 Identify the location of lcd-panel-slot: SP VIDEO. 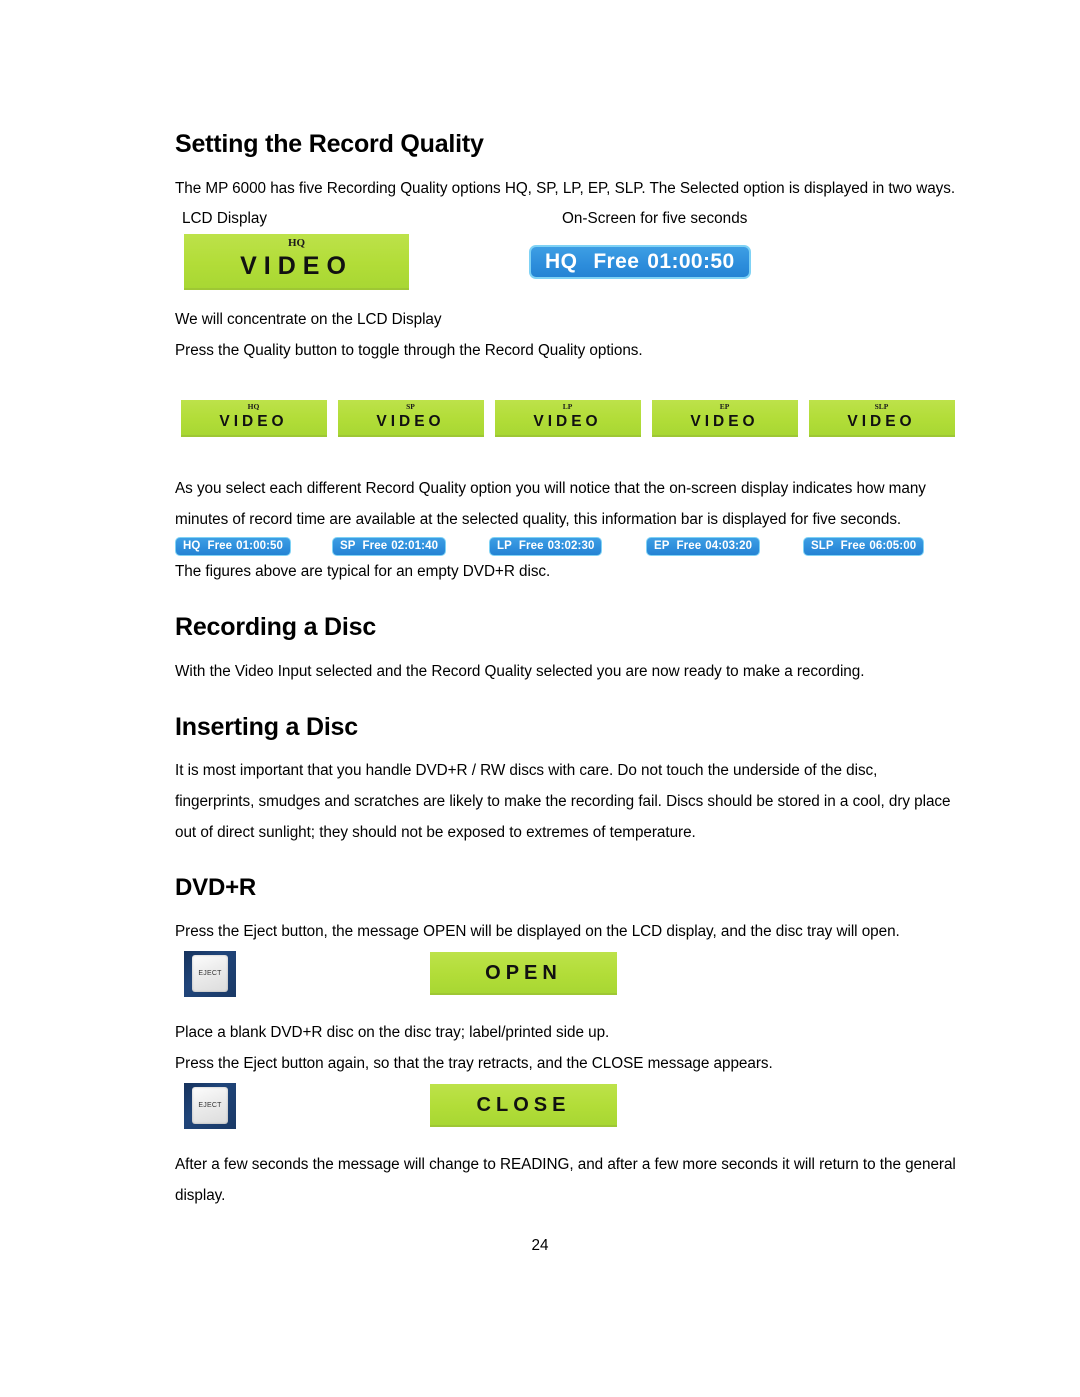
(410, 418).